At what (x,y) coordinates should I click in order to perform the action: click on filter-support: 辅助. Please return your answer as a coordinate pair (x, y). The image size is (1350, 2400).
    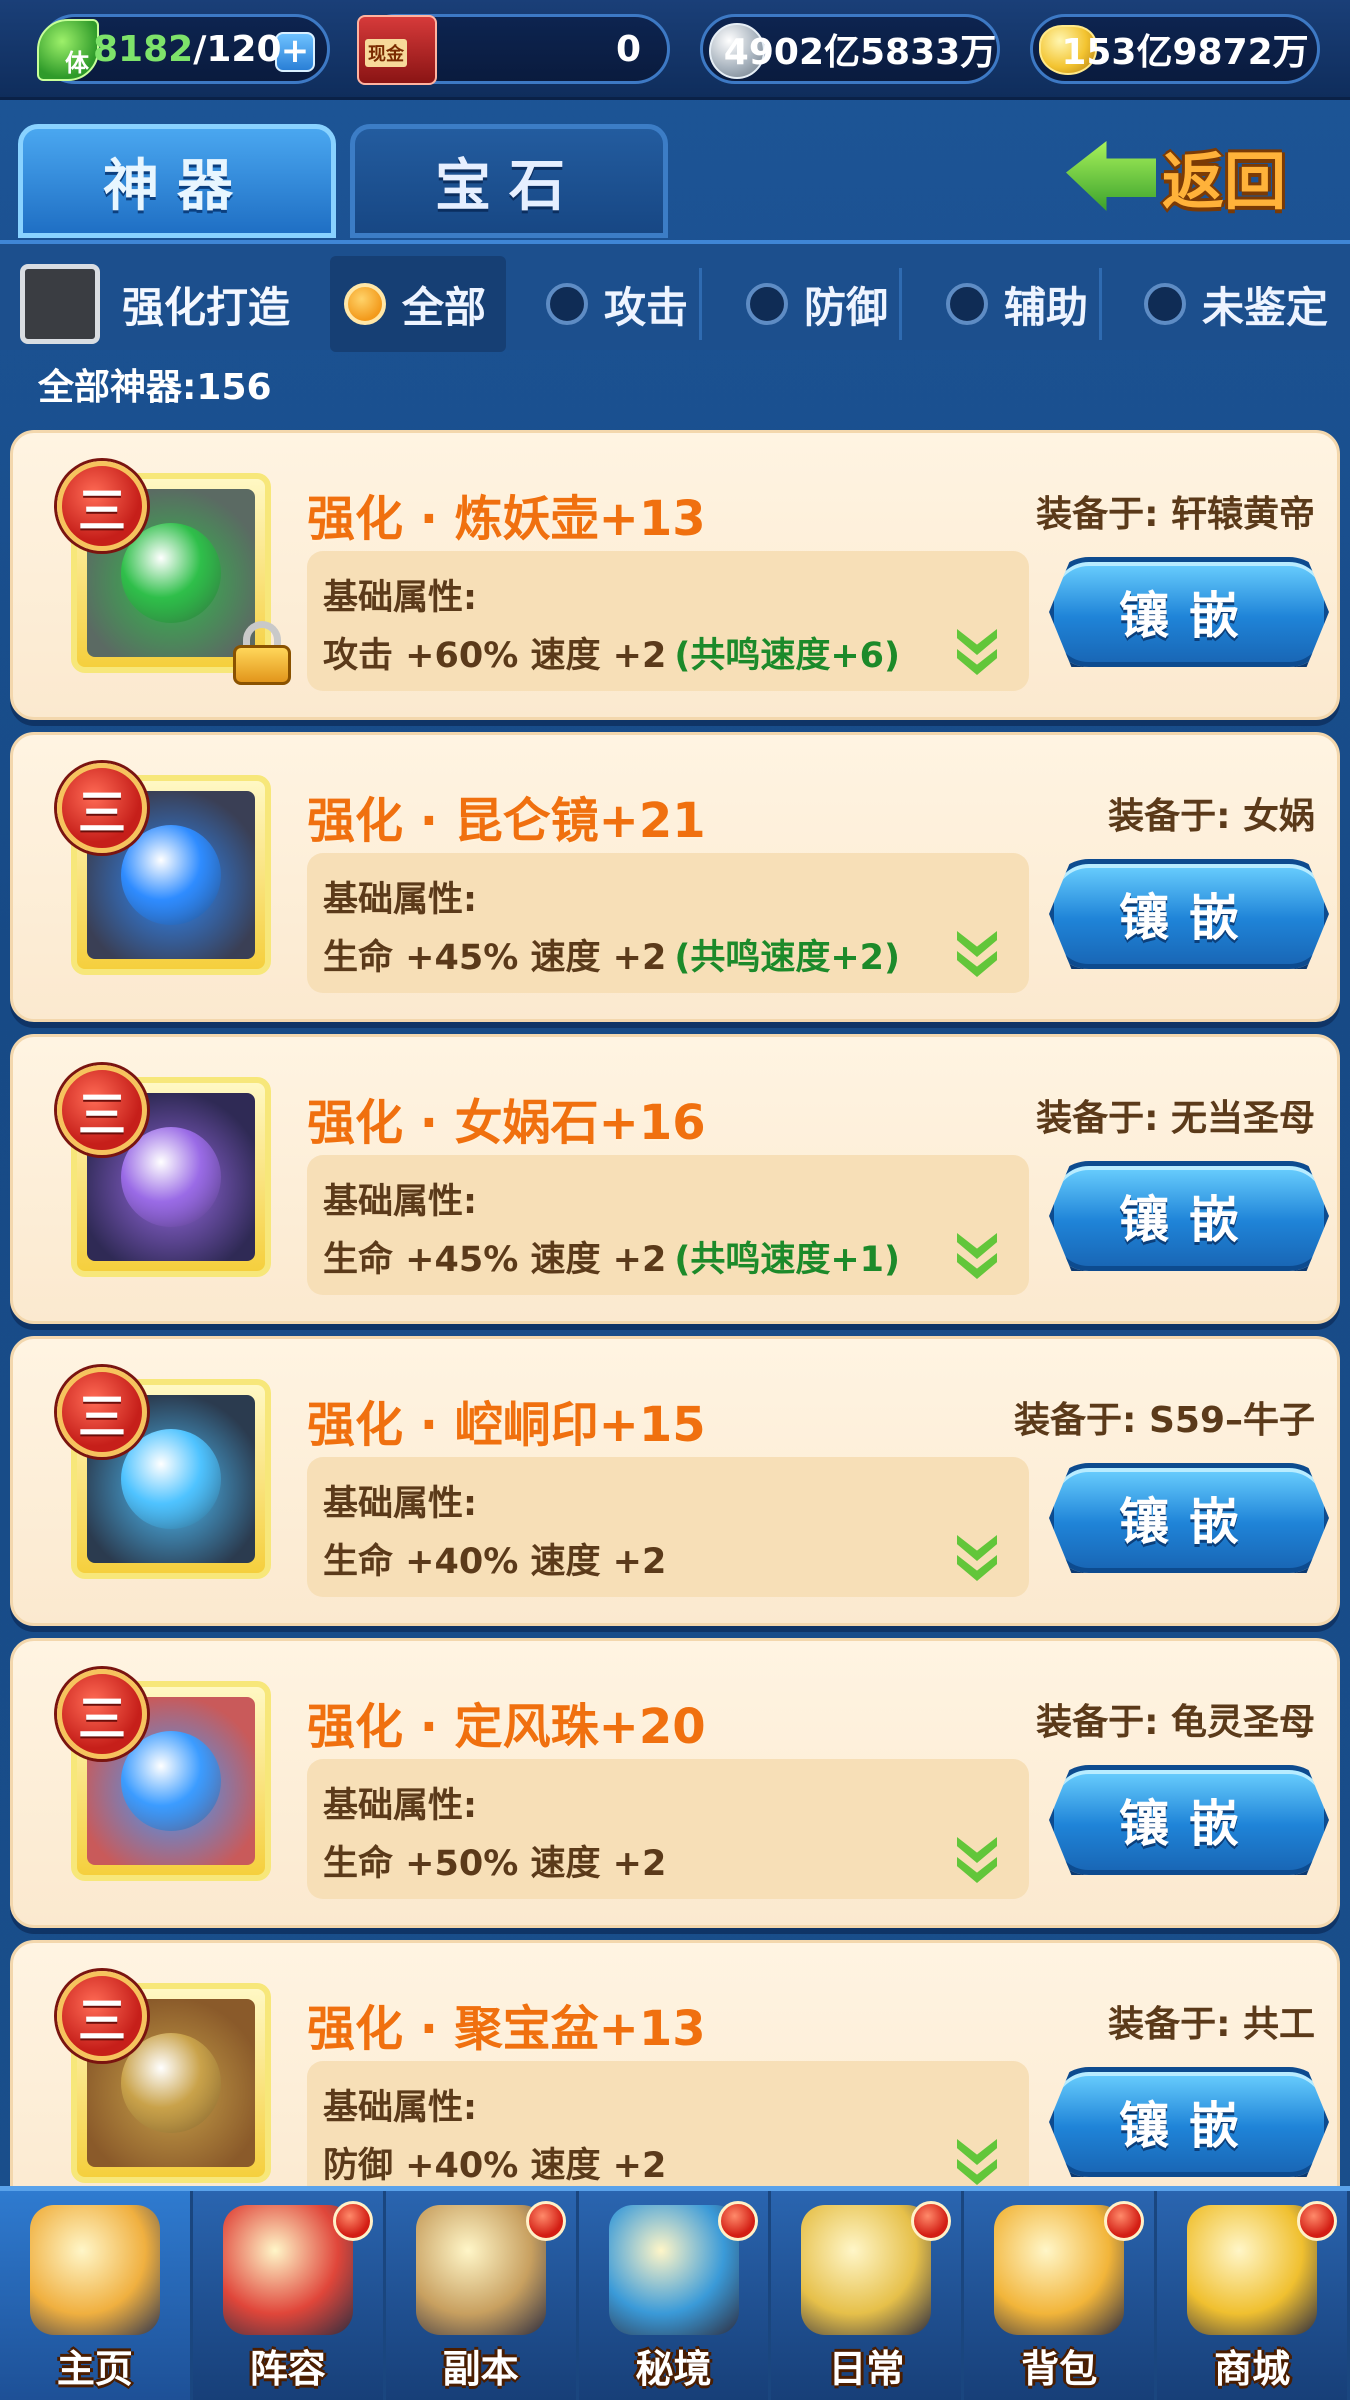
    Looking at the image, I should click on (1024, 304).